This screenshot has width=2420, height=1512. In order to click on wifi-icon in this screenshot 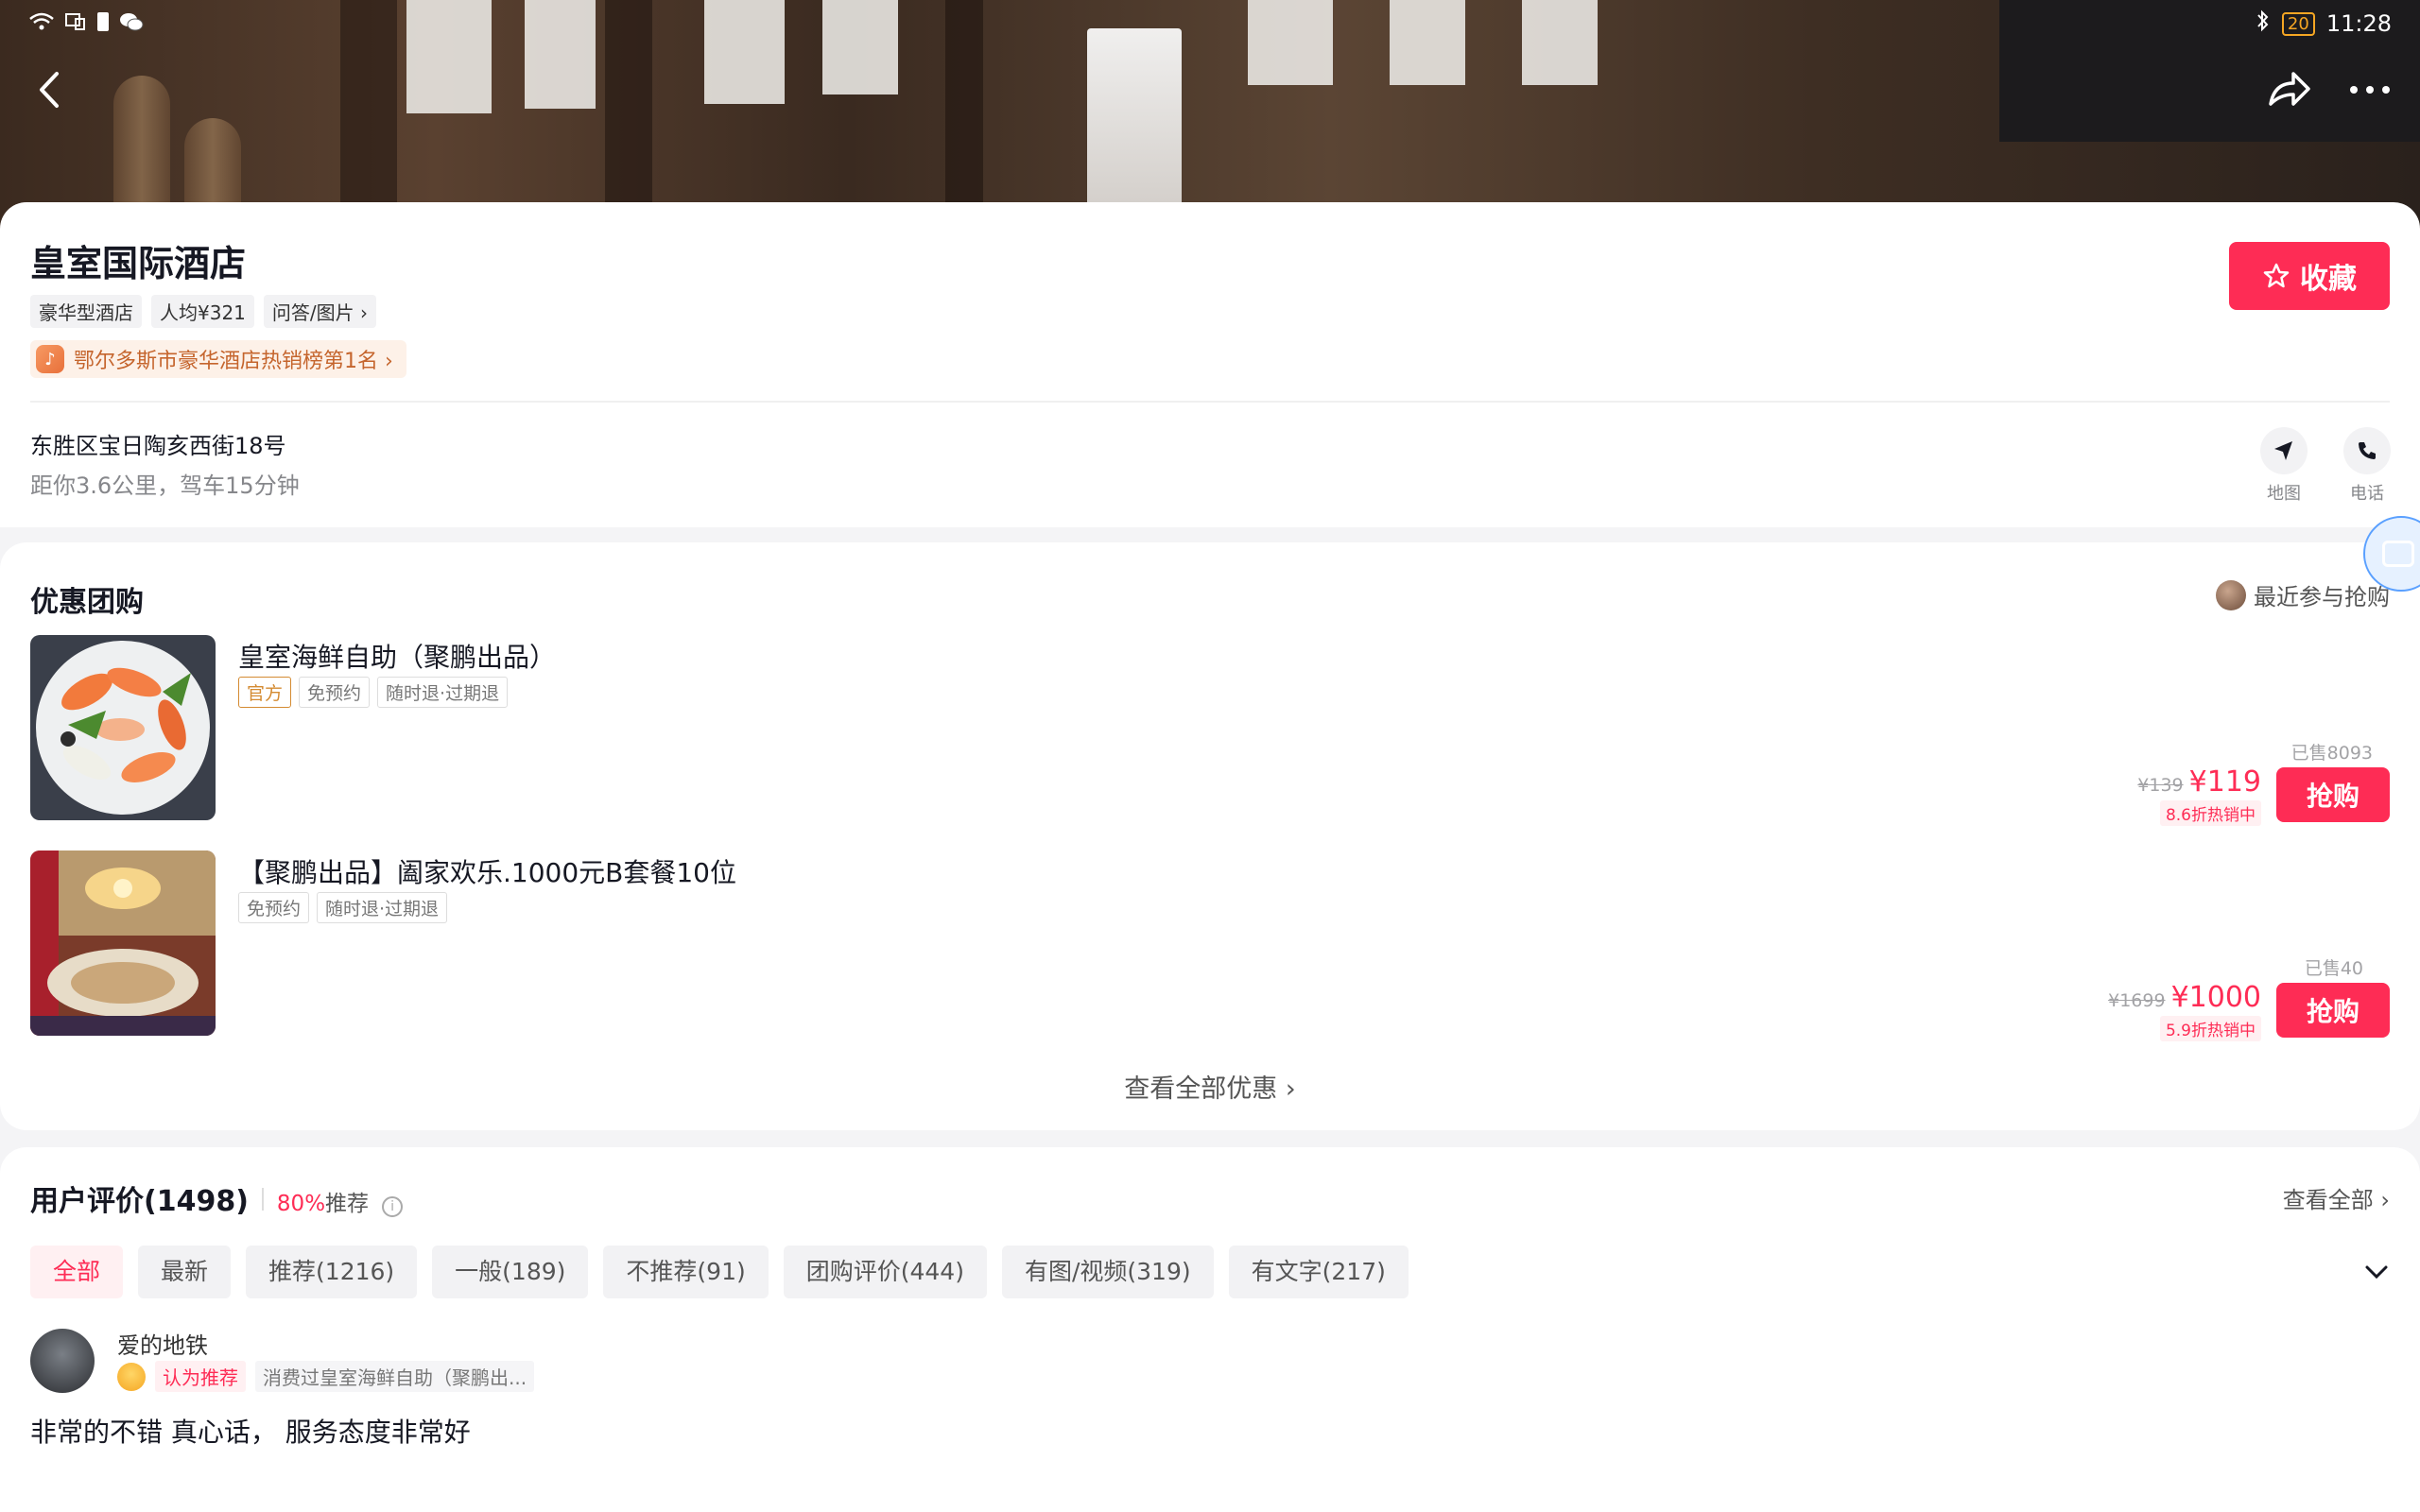, I will do `click(41, 24)`.